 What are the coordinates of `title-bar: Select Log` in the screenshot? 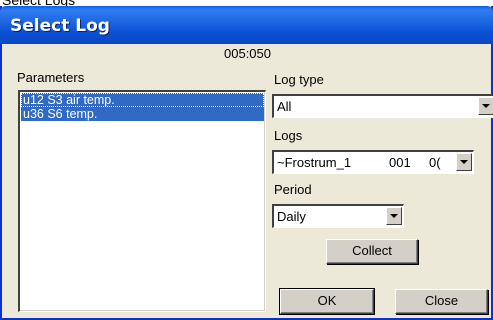 It's located at (246, 25).